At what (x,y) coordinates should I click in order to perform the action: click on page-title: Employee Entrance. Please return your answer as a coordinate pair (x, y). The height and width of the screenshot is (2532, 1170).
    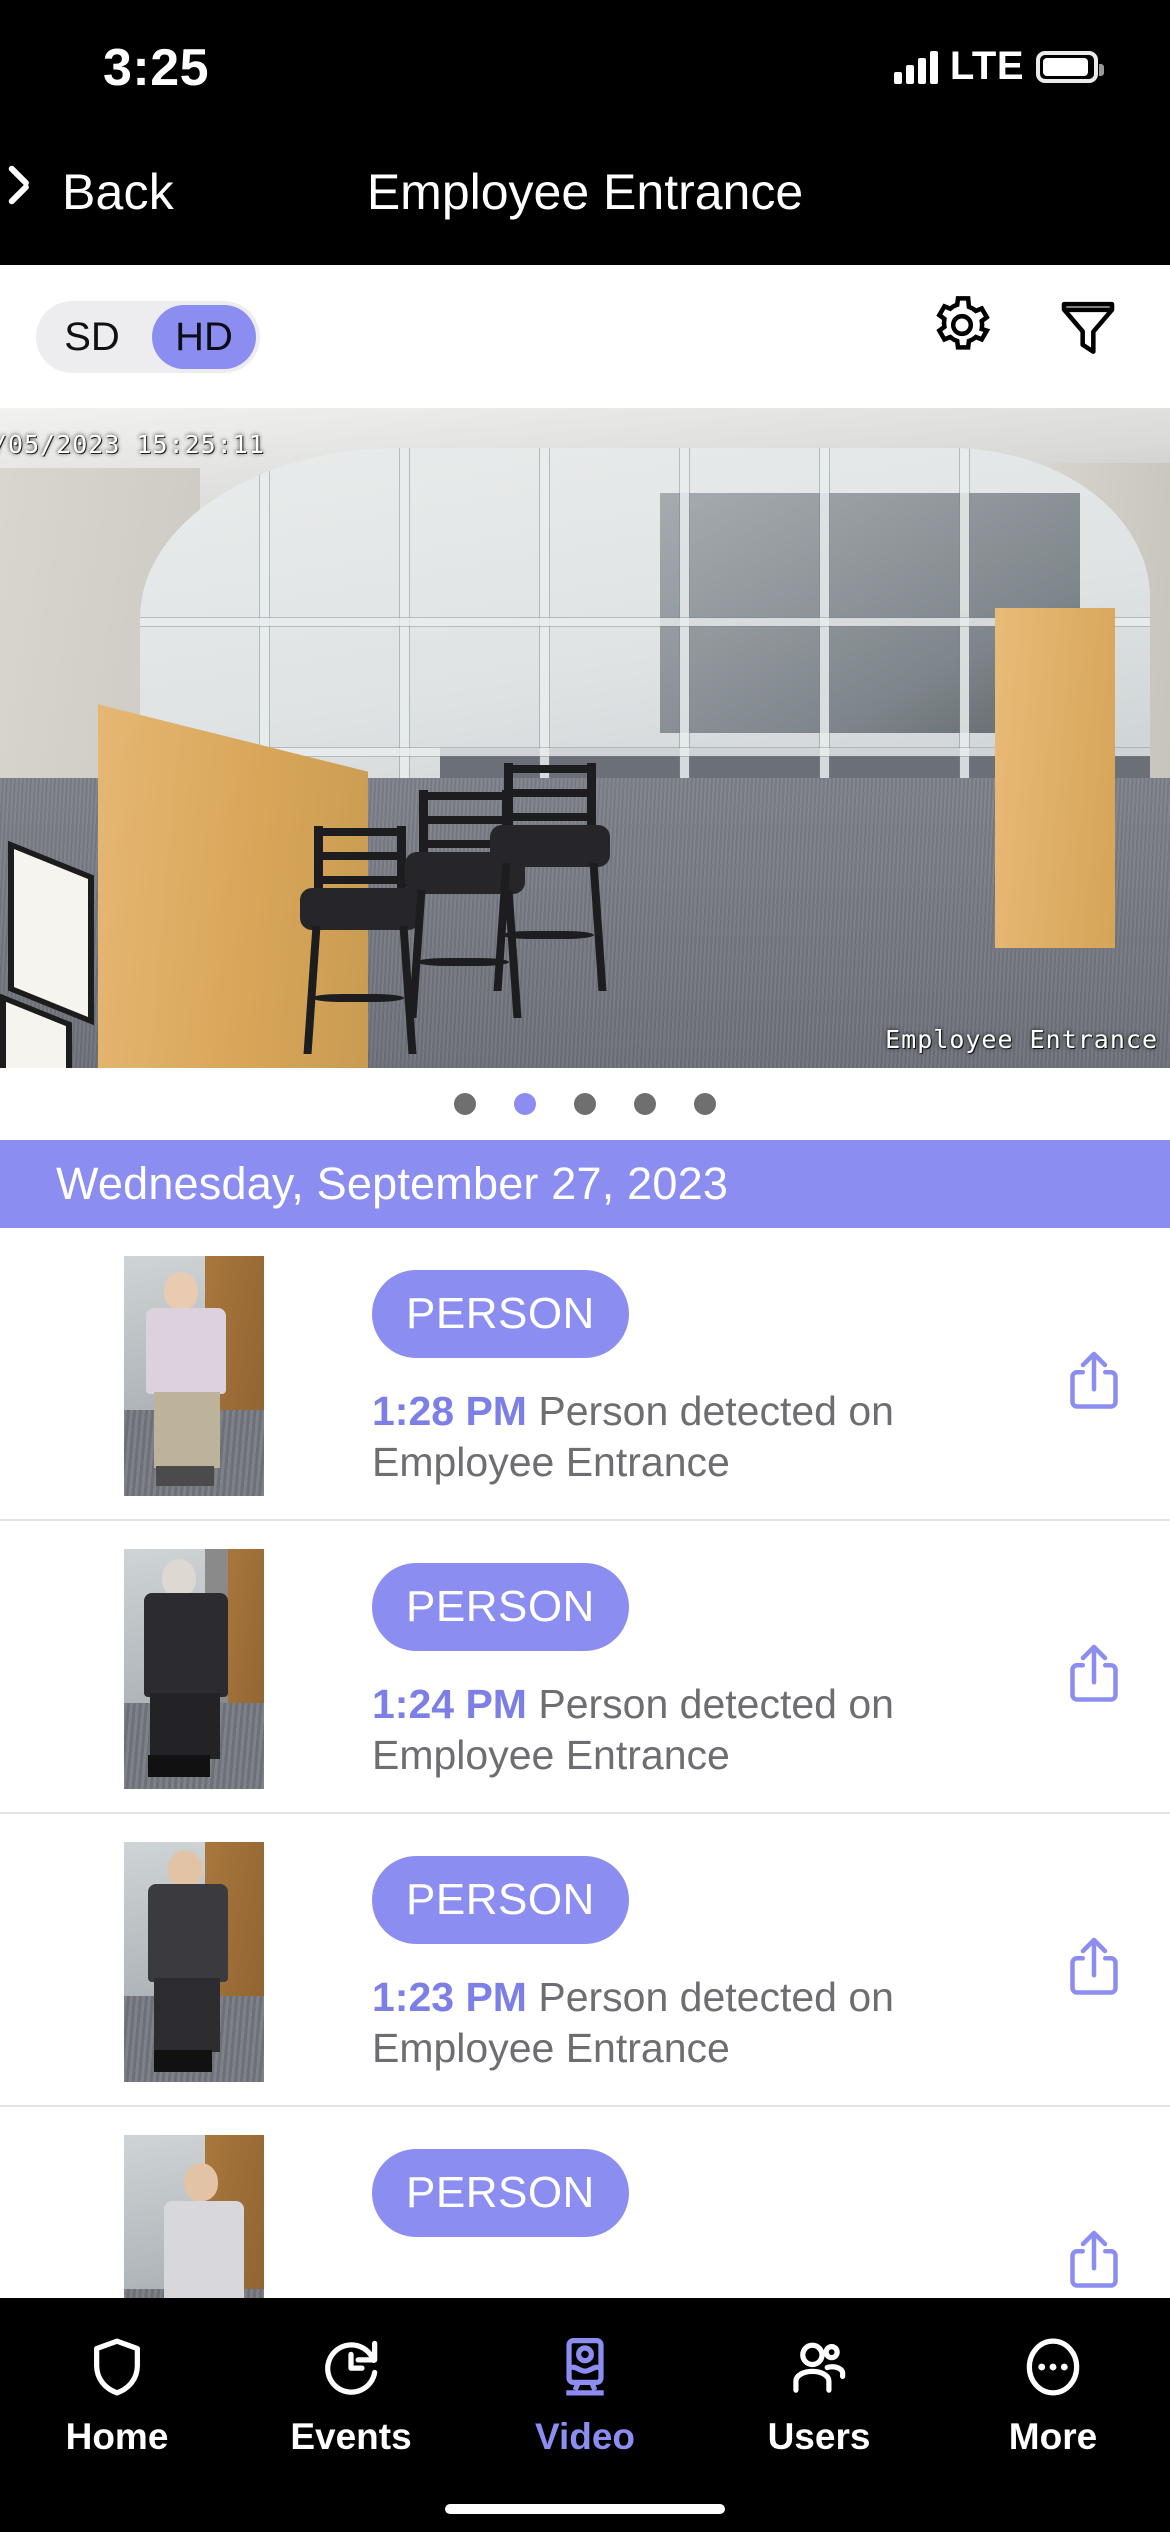
    Looking at the image, I should click on (585, 192).